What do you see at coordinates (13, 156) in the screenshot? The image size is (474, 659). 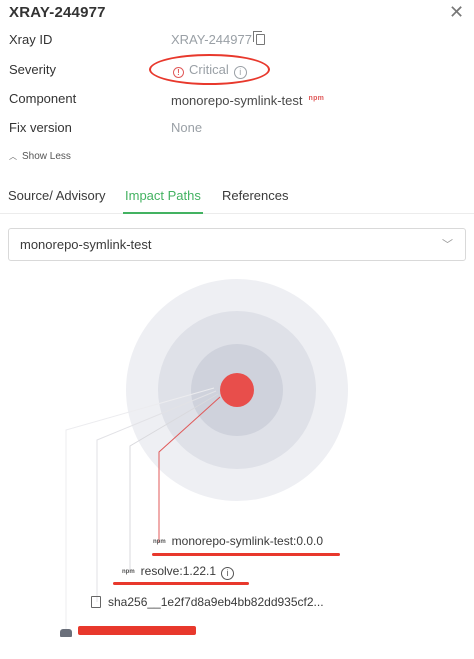 I see `chevron-up-icon: ︿` at bounding box center [13, 156].